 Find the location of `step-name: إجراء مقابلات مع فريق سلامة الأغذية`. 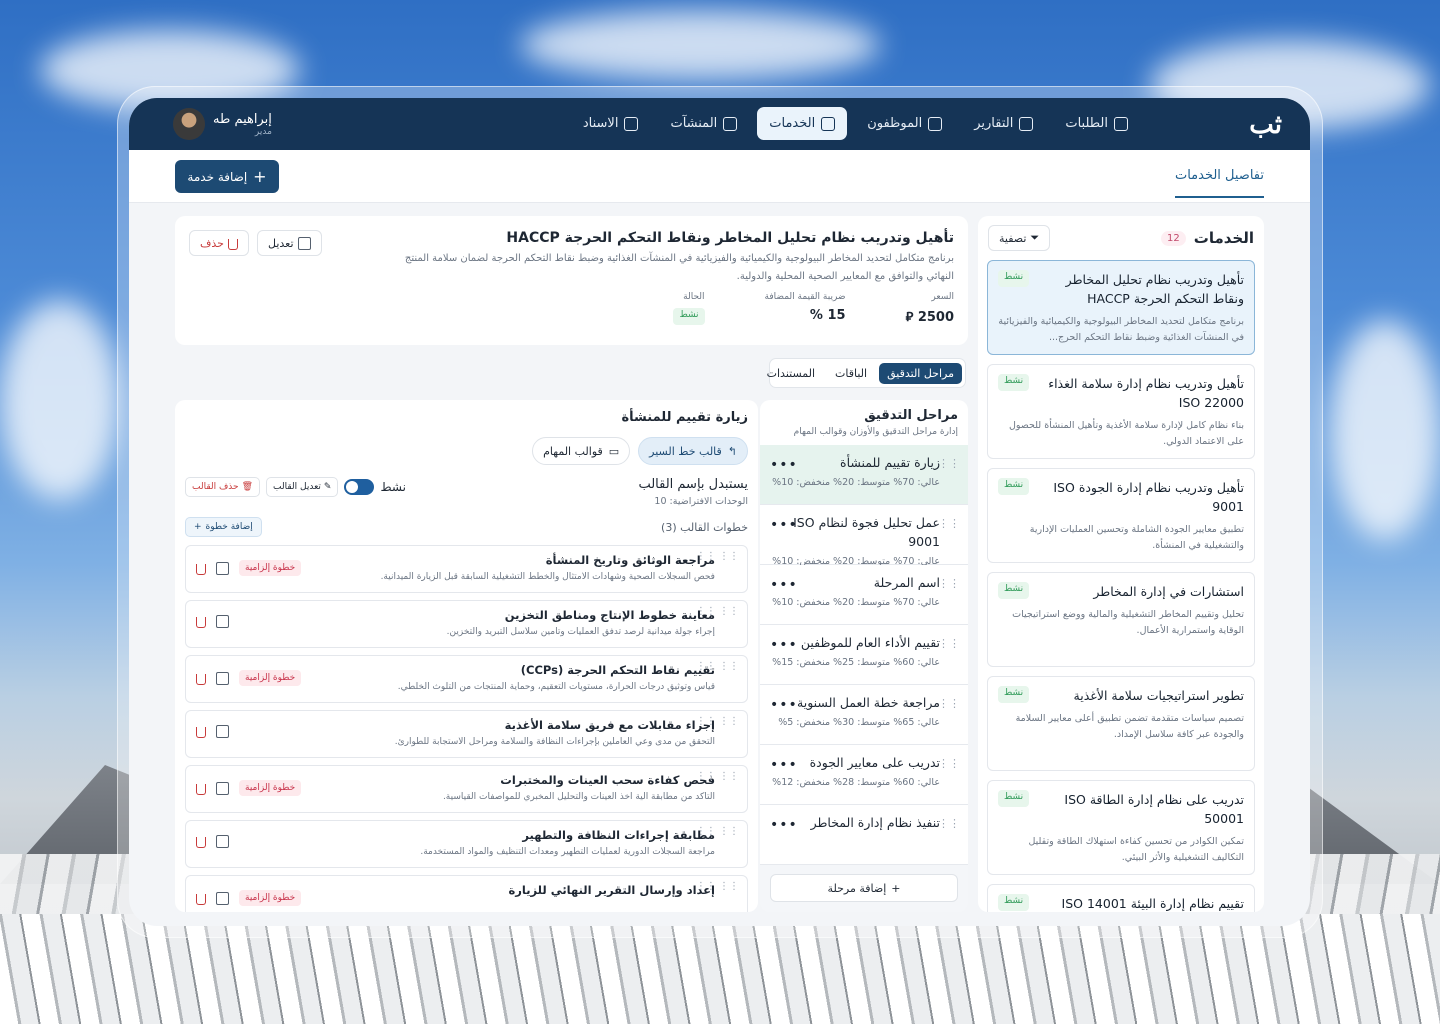

step-name: إجراء مقابلات مع فريق سلامة الأغذية is located at coordinates (609, 725).